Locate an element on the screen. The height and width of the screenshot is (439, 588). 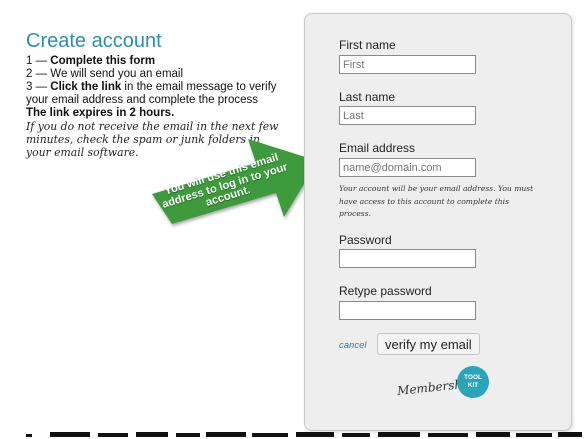
step-2-text: We will send you an email is located at coordinates (117, 74).